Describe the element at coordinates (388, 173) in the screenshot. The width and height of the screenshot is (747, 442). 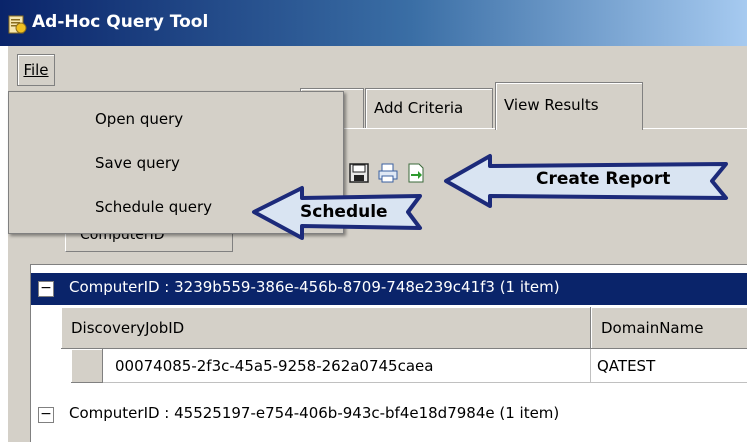
I see `print-icon` at that location.